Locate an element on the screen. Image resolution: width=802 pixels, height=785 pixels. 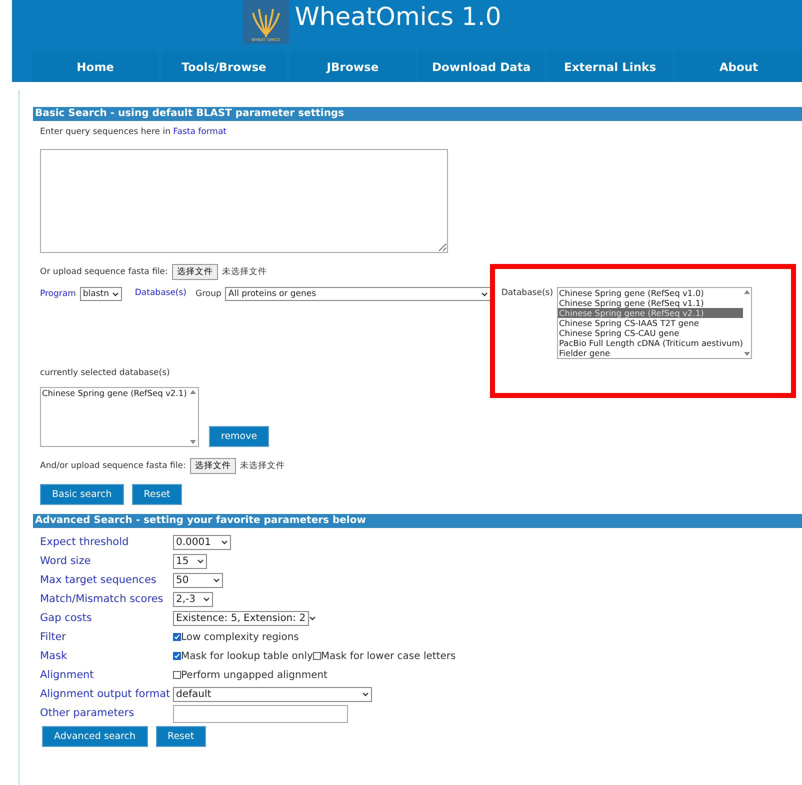
nav-tab: About is located at coordinates (738, 66).